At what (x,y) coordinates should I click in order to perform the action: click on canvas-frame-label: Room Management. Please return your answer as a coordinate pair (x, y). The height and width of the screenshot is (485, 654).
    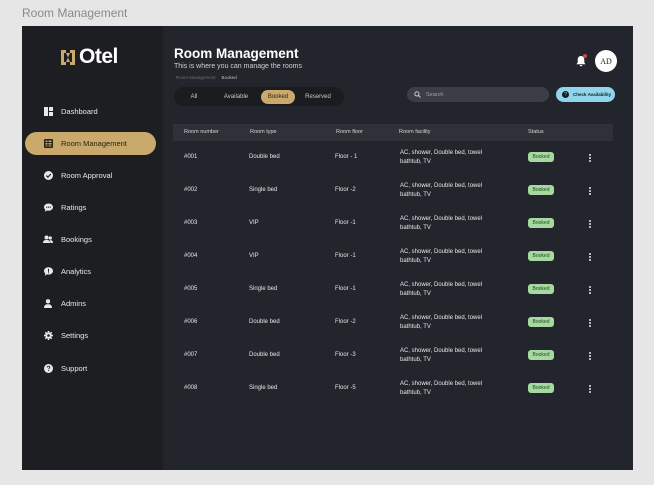
    Looking at the image, I should click on (75, 13).